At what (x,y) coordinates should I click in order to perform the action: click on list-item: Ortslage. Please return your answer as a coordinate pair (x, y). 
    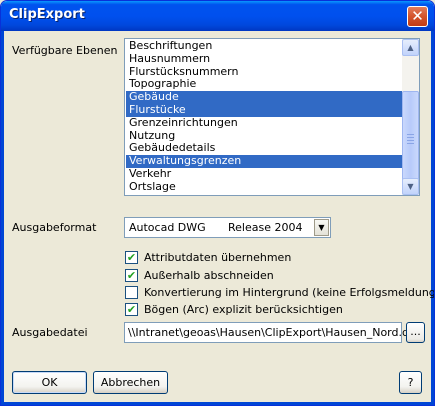
    Looking at the image, I should click on (264, 187).